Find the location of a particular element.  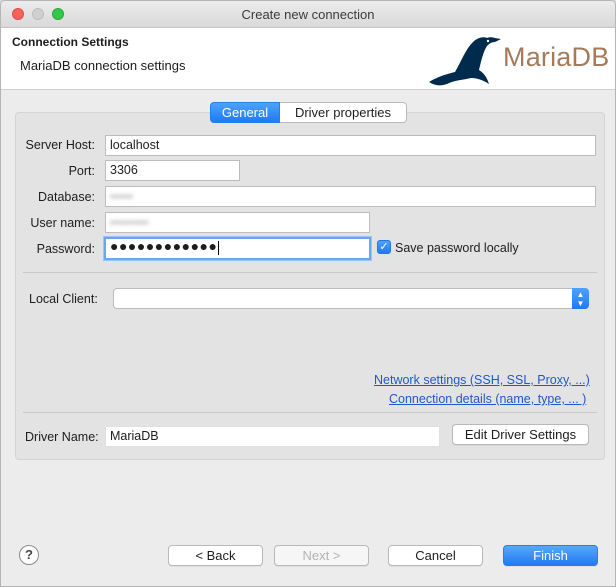

connection-details-link: Connection details (name, type, ... ) is located at coordinates (487, 399).